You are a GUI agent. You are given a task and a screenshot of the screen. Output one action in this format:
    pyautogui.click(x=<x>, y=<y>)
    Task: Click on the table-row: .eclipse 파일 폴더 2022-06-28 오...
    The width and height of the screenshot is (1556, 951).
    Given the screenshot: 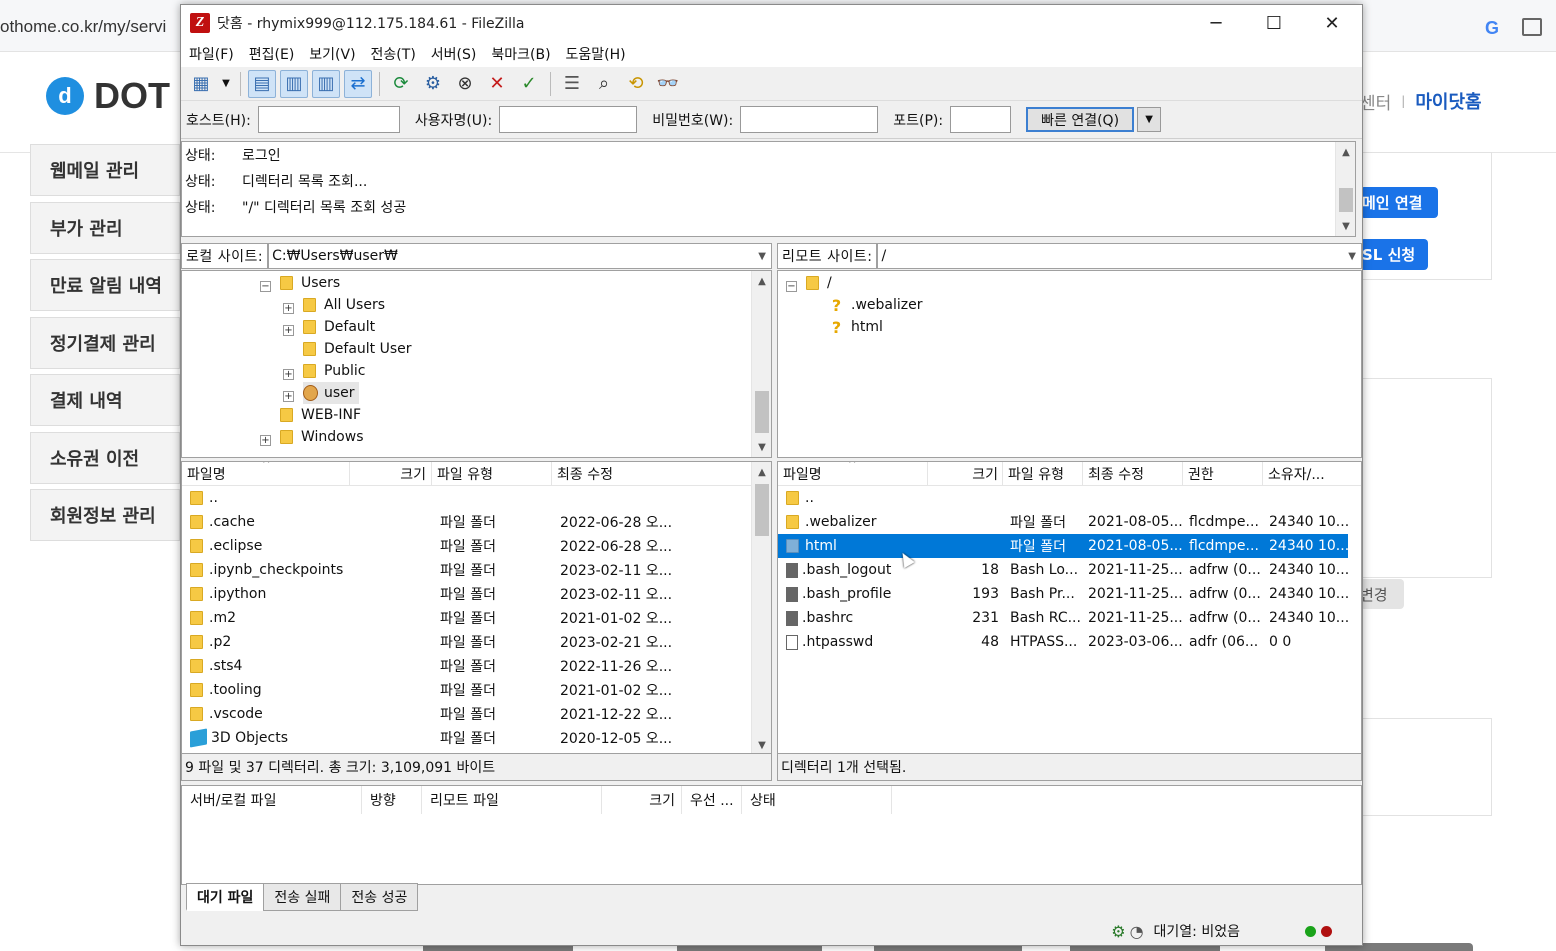 What is the action you would take?
    pyautogui.click(x=467, y=546)
    